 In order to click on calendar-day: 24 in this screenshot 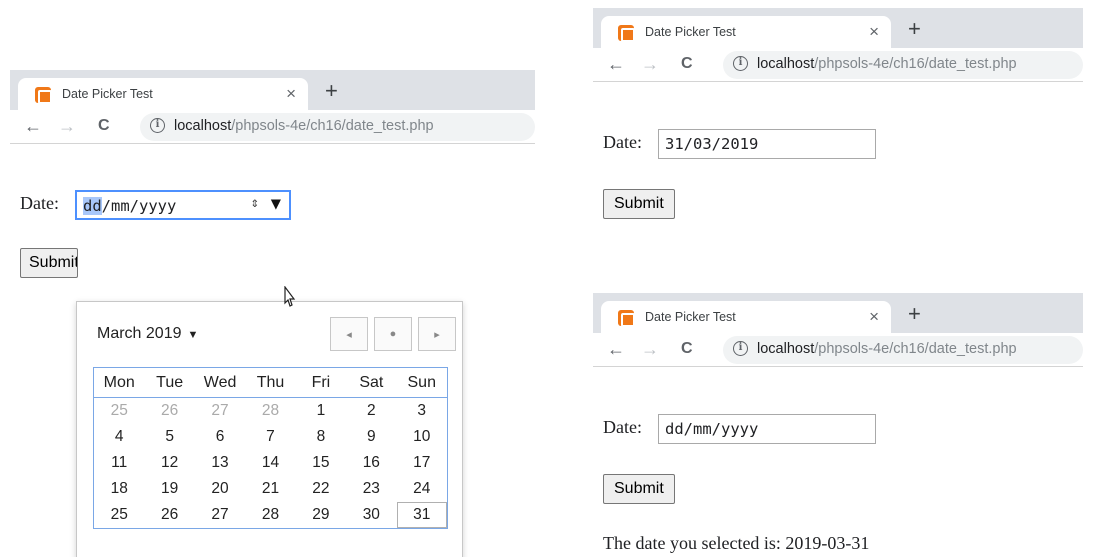, I will do `click(422, 489)`.